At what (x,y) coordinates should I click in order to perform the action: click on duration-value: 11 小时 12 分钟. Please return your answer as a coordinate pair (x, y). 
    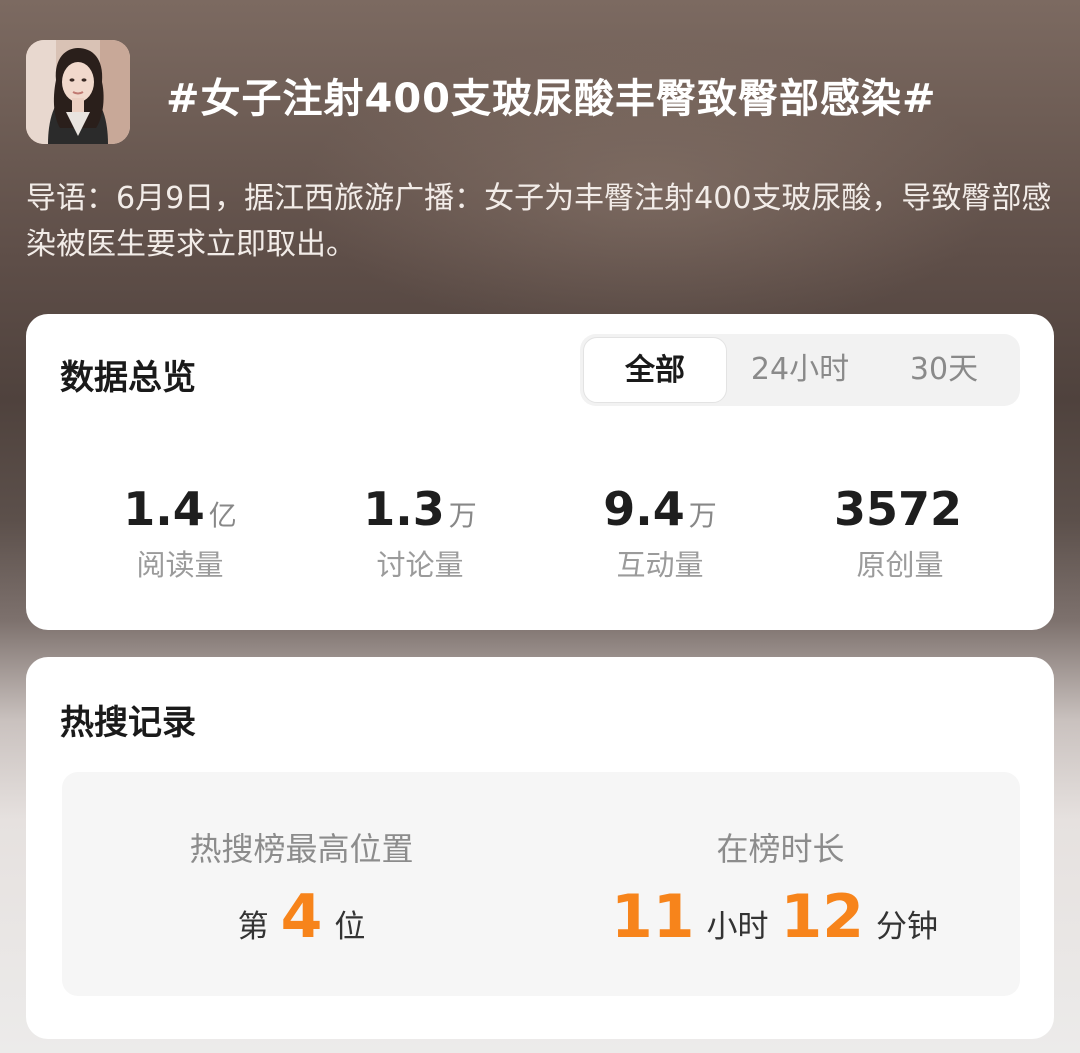
    Looking at the image, I should click on (780, 917).